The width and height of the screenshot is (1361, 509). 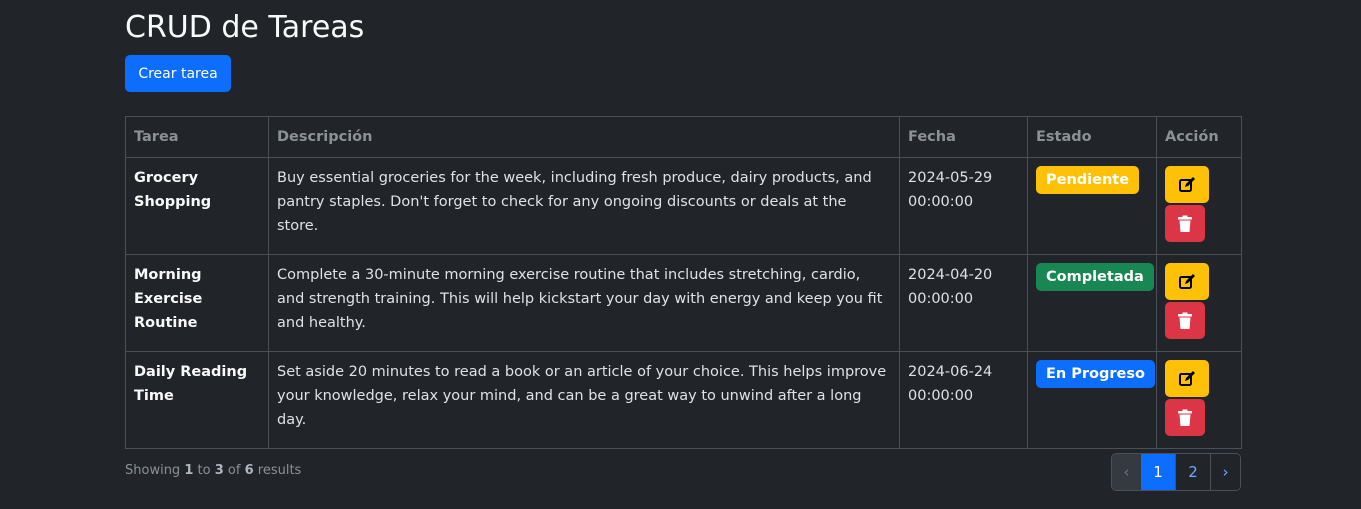 I want to click on to-label: to, so click(x=204, y=470).